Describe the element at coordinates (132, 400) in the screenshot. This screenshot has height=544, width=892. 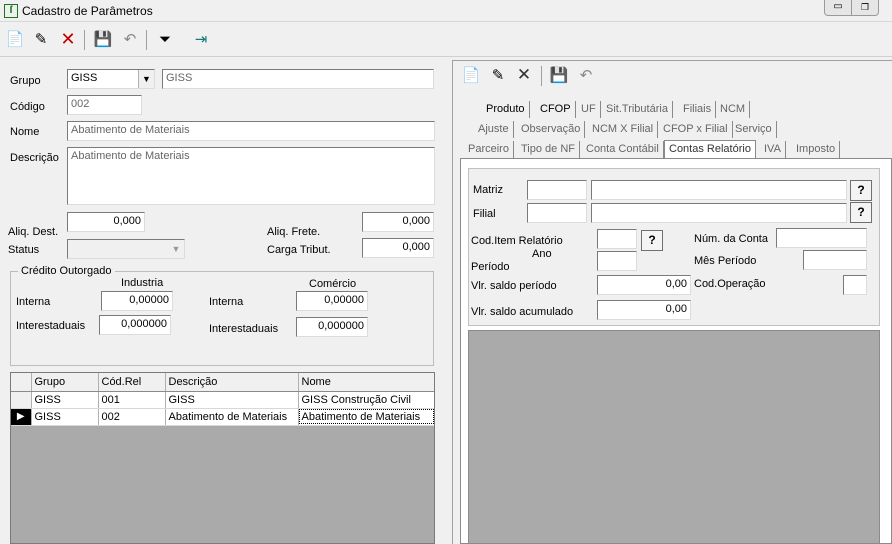
I see `cell-cod-rel: 001` at that location.